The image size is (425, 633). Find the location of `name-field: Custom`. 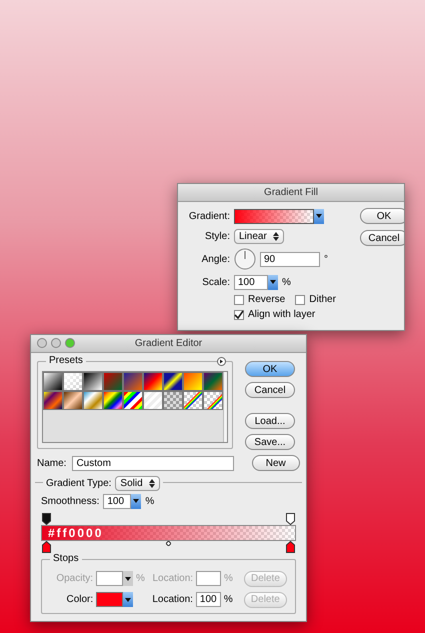

name-field: Custom is located at coordinates (153, 463).